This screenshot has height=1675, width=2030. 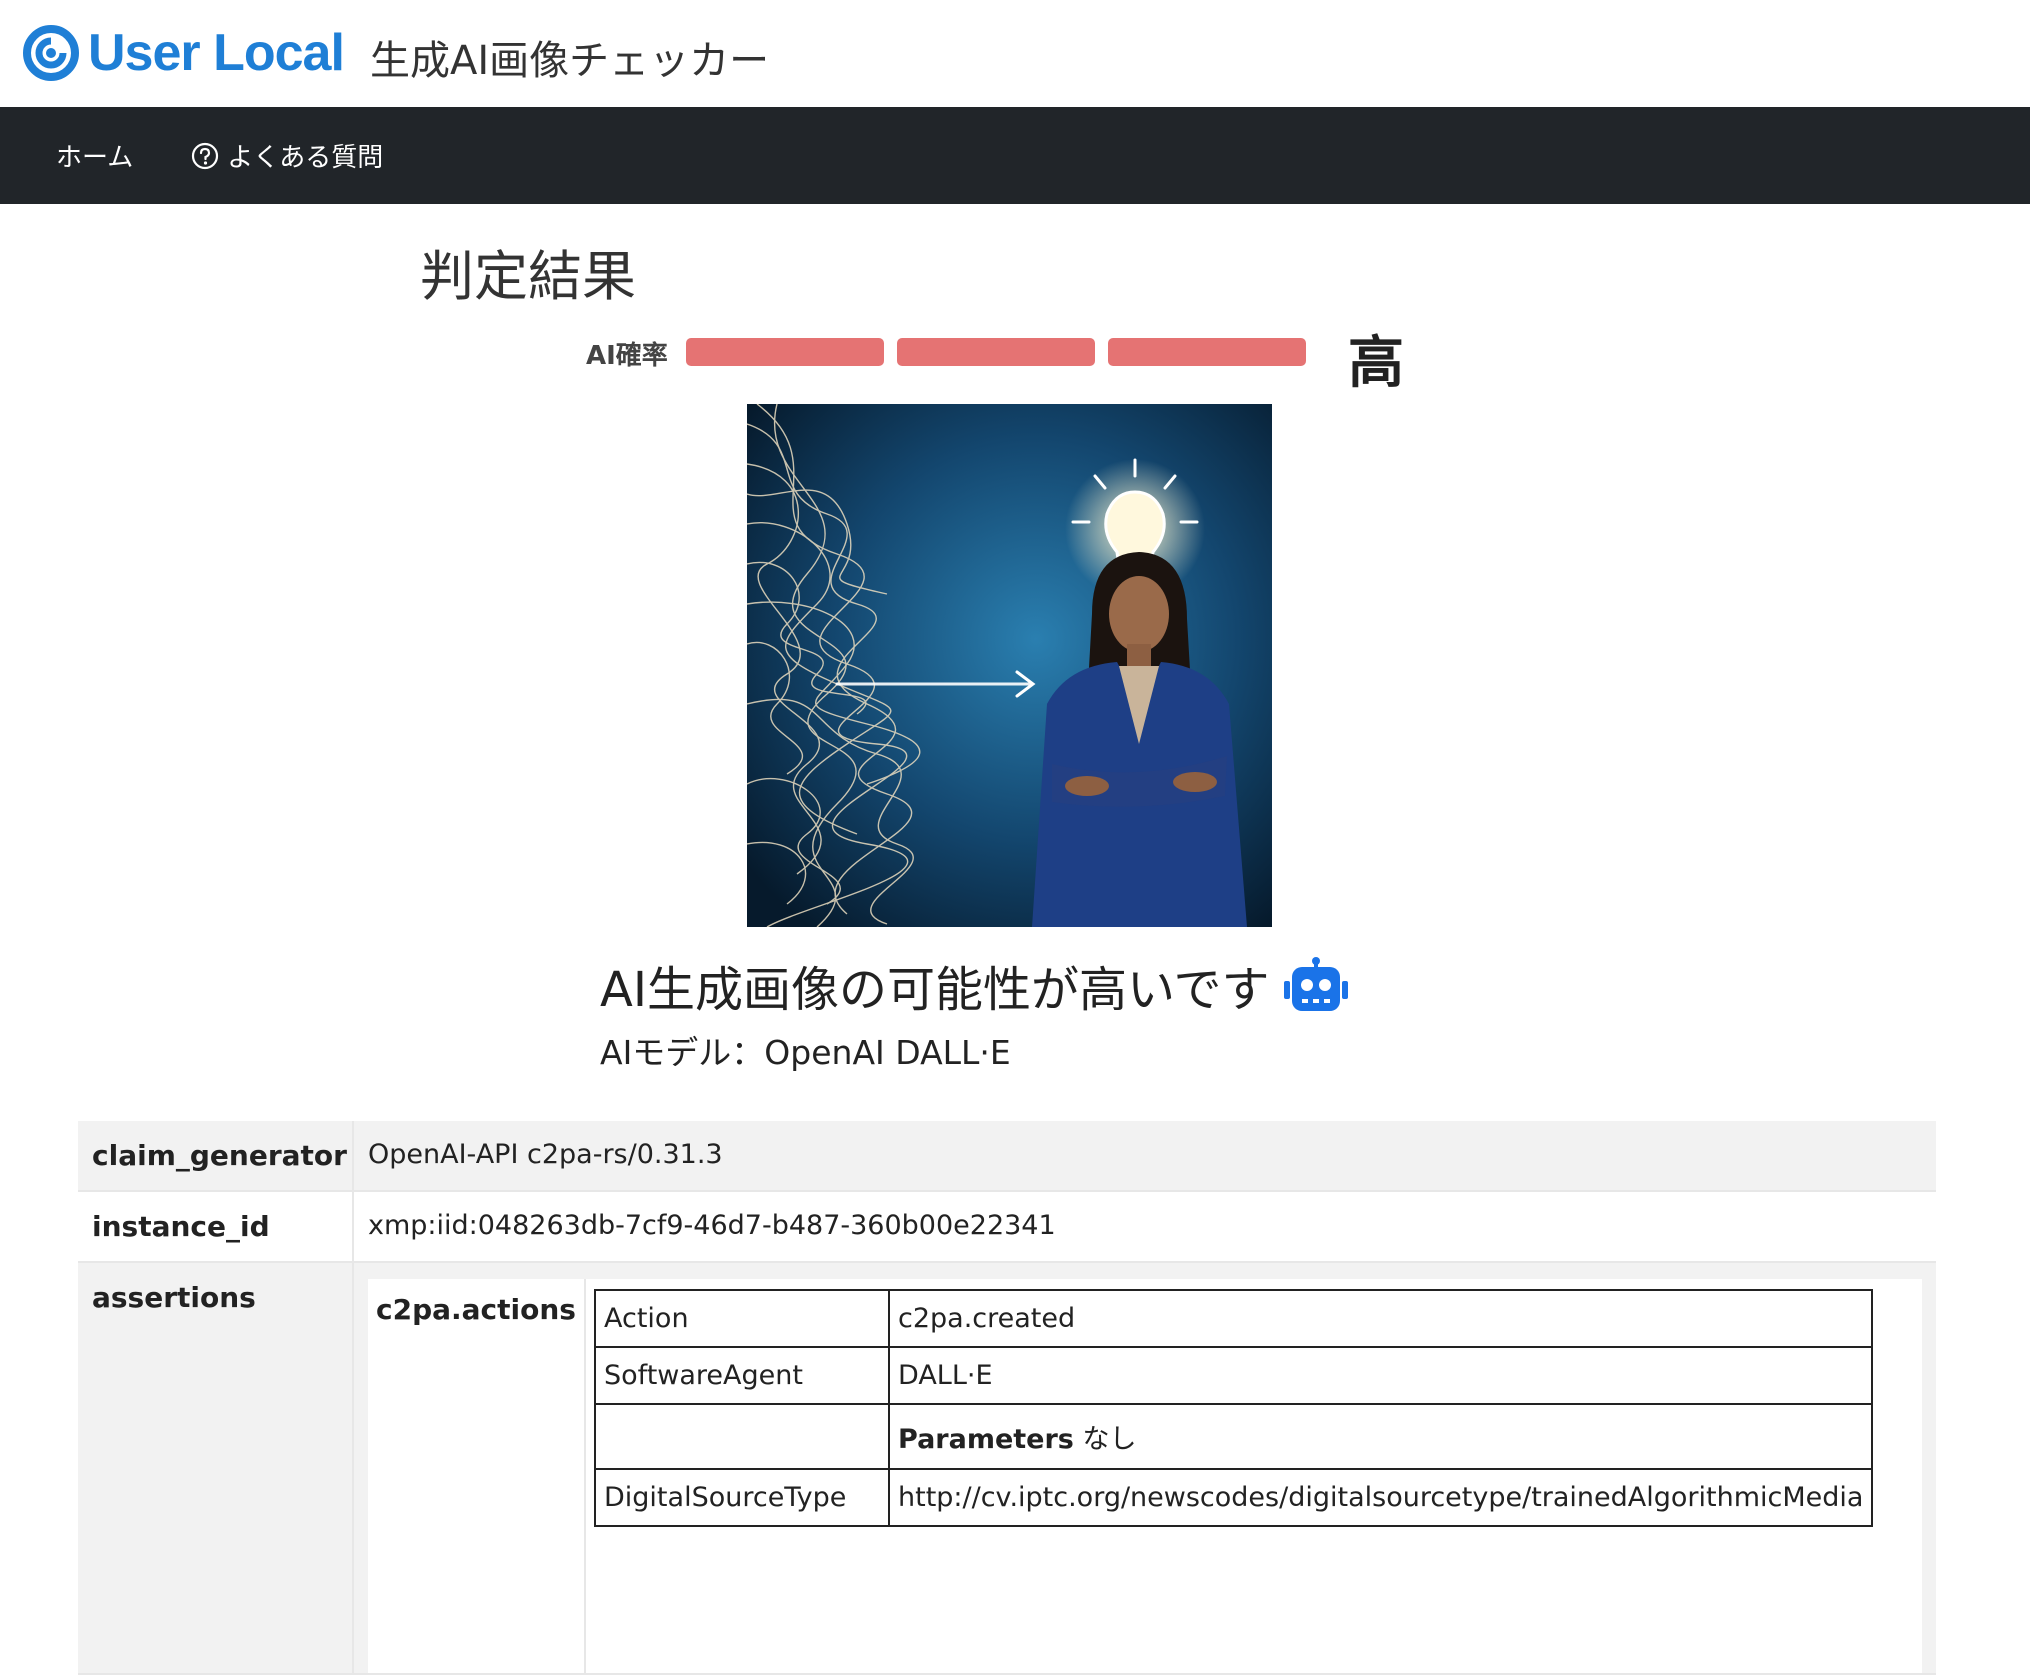 I want to click on action-value: c2pa.created, so click(x=1380, y=1318).